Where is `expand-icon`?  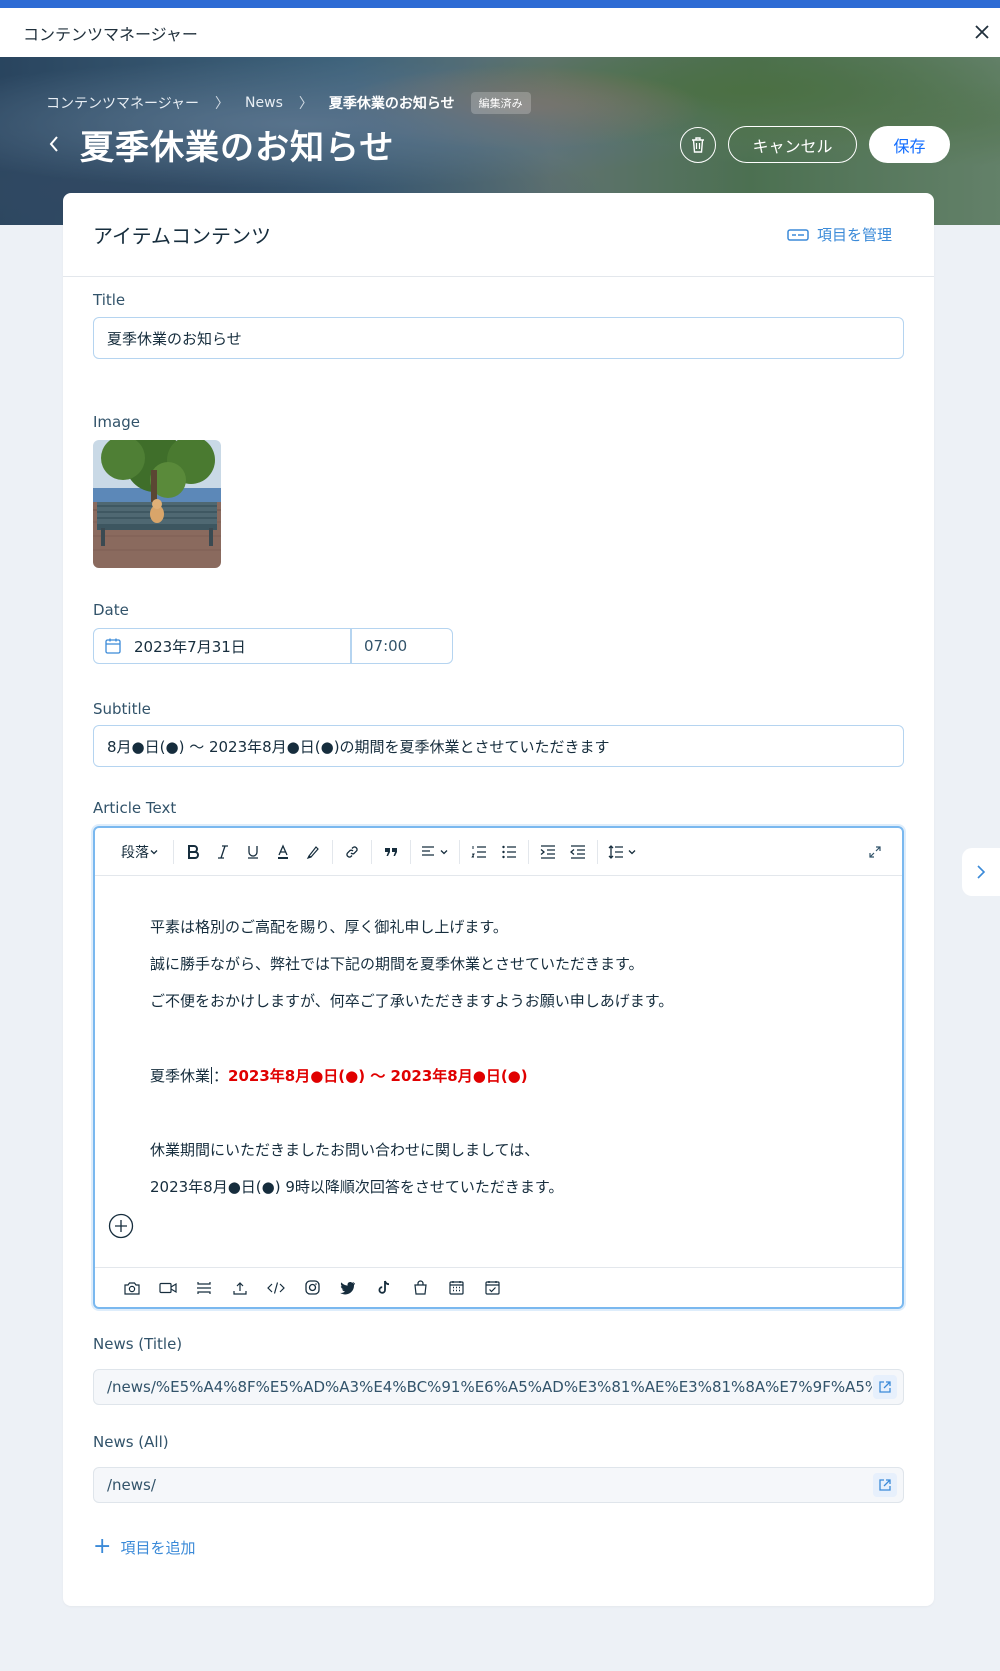 expand-icon is located at coordinates (875, 852).